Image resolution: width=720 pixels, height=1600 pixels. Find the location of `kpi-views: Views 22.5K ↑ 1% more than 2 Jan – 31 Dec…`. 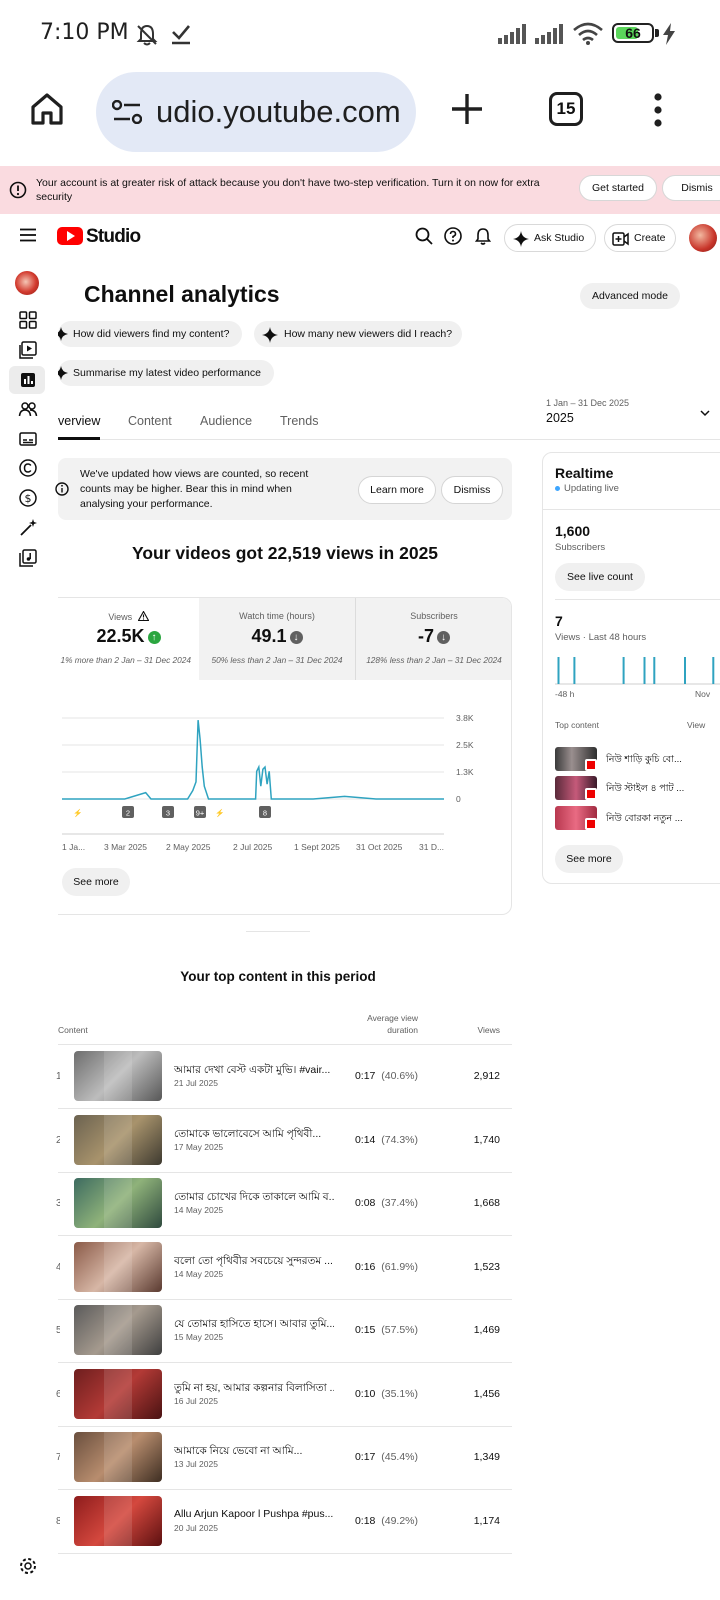

kpi-views: Views 22.5K ↑ 1% more than 2 Jan – 31 Dec… is located at coordinates (128, 639).